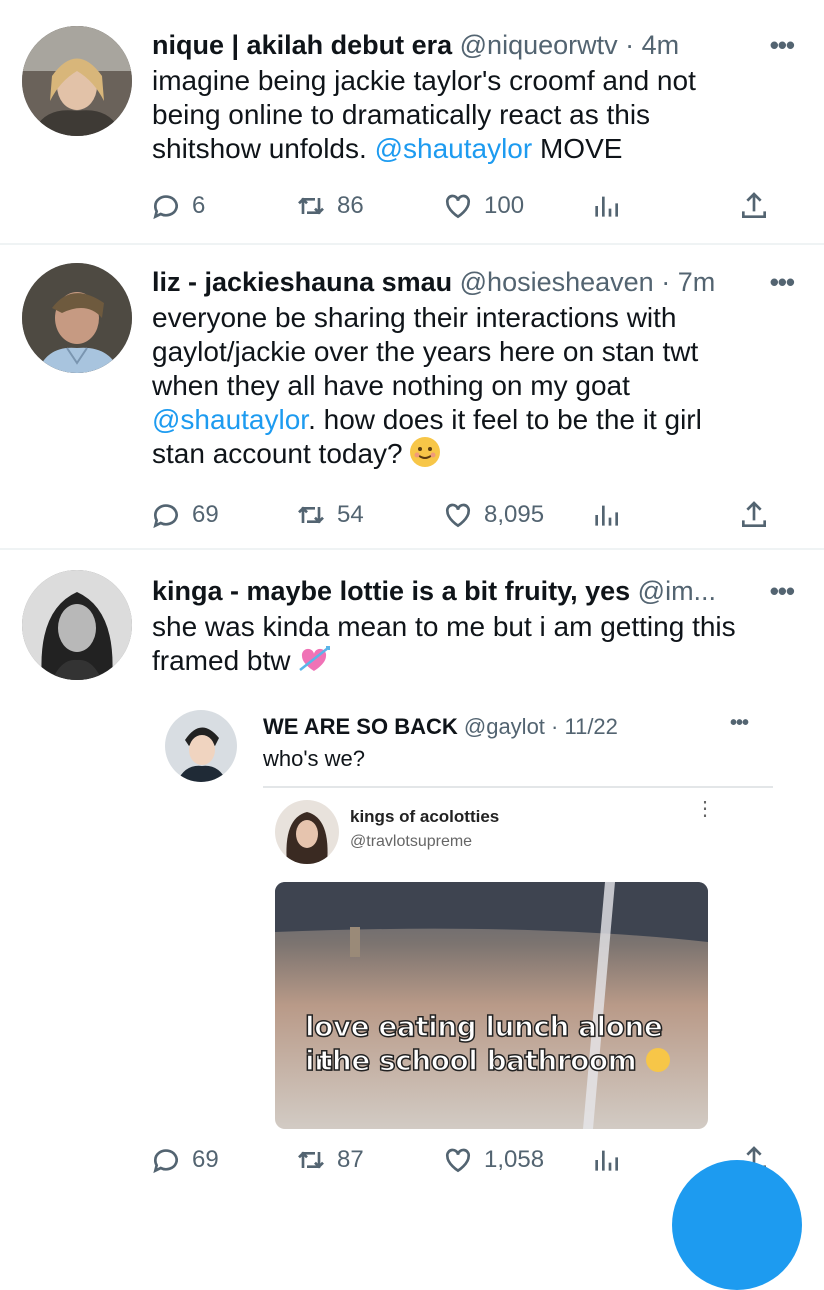 The image size is (824, 1290). Describe the element at coordinates (314, 659) in the screenshot. I see `heart-with-arrow-emoji` at that location.